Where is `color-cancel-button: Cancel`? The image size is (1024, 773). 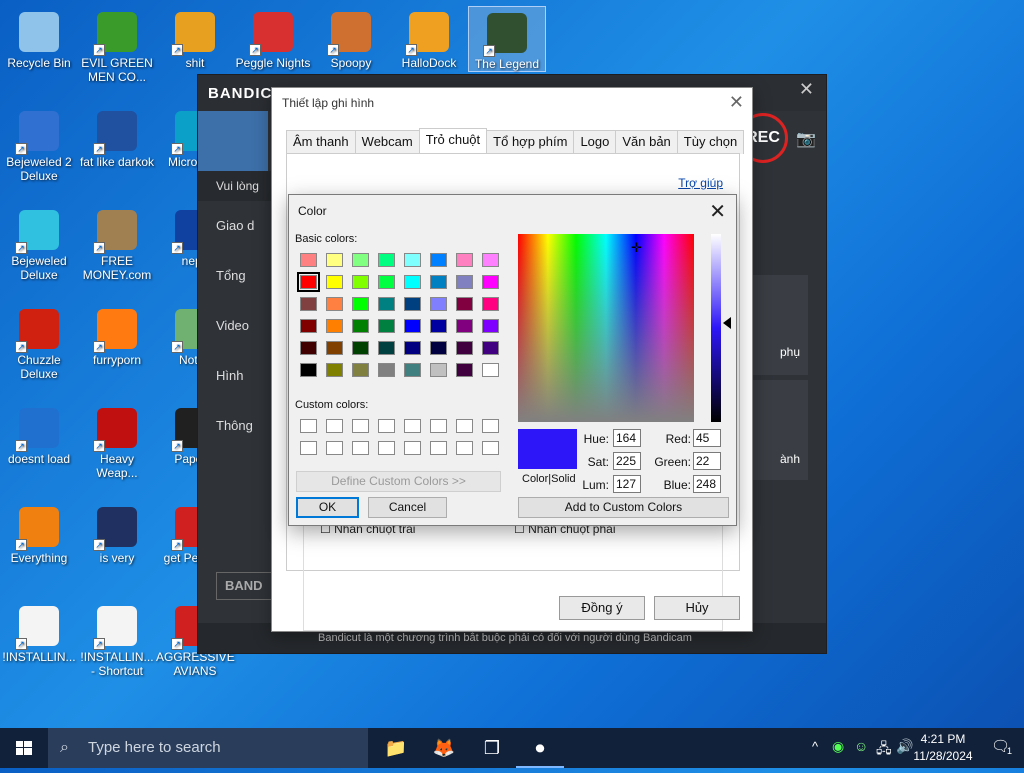 color-cancel-button: Cancel is located at coordinates (407, 507).